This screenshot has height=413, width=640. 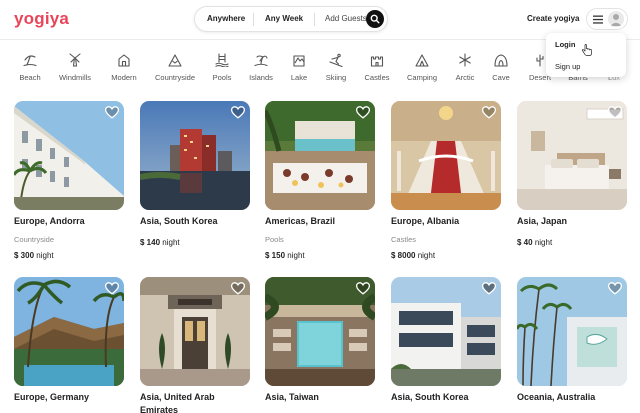 I want to click on listing-card: Europe, Andorra Countryside $ 300 night, so click(x=69, y=180).